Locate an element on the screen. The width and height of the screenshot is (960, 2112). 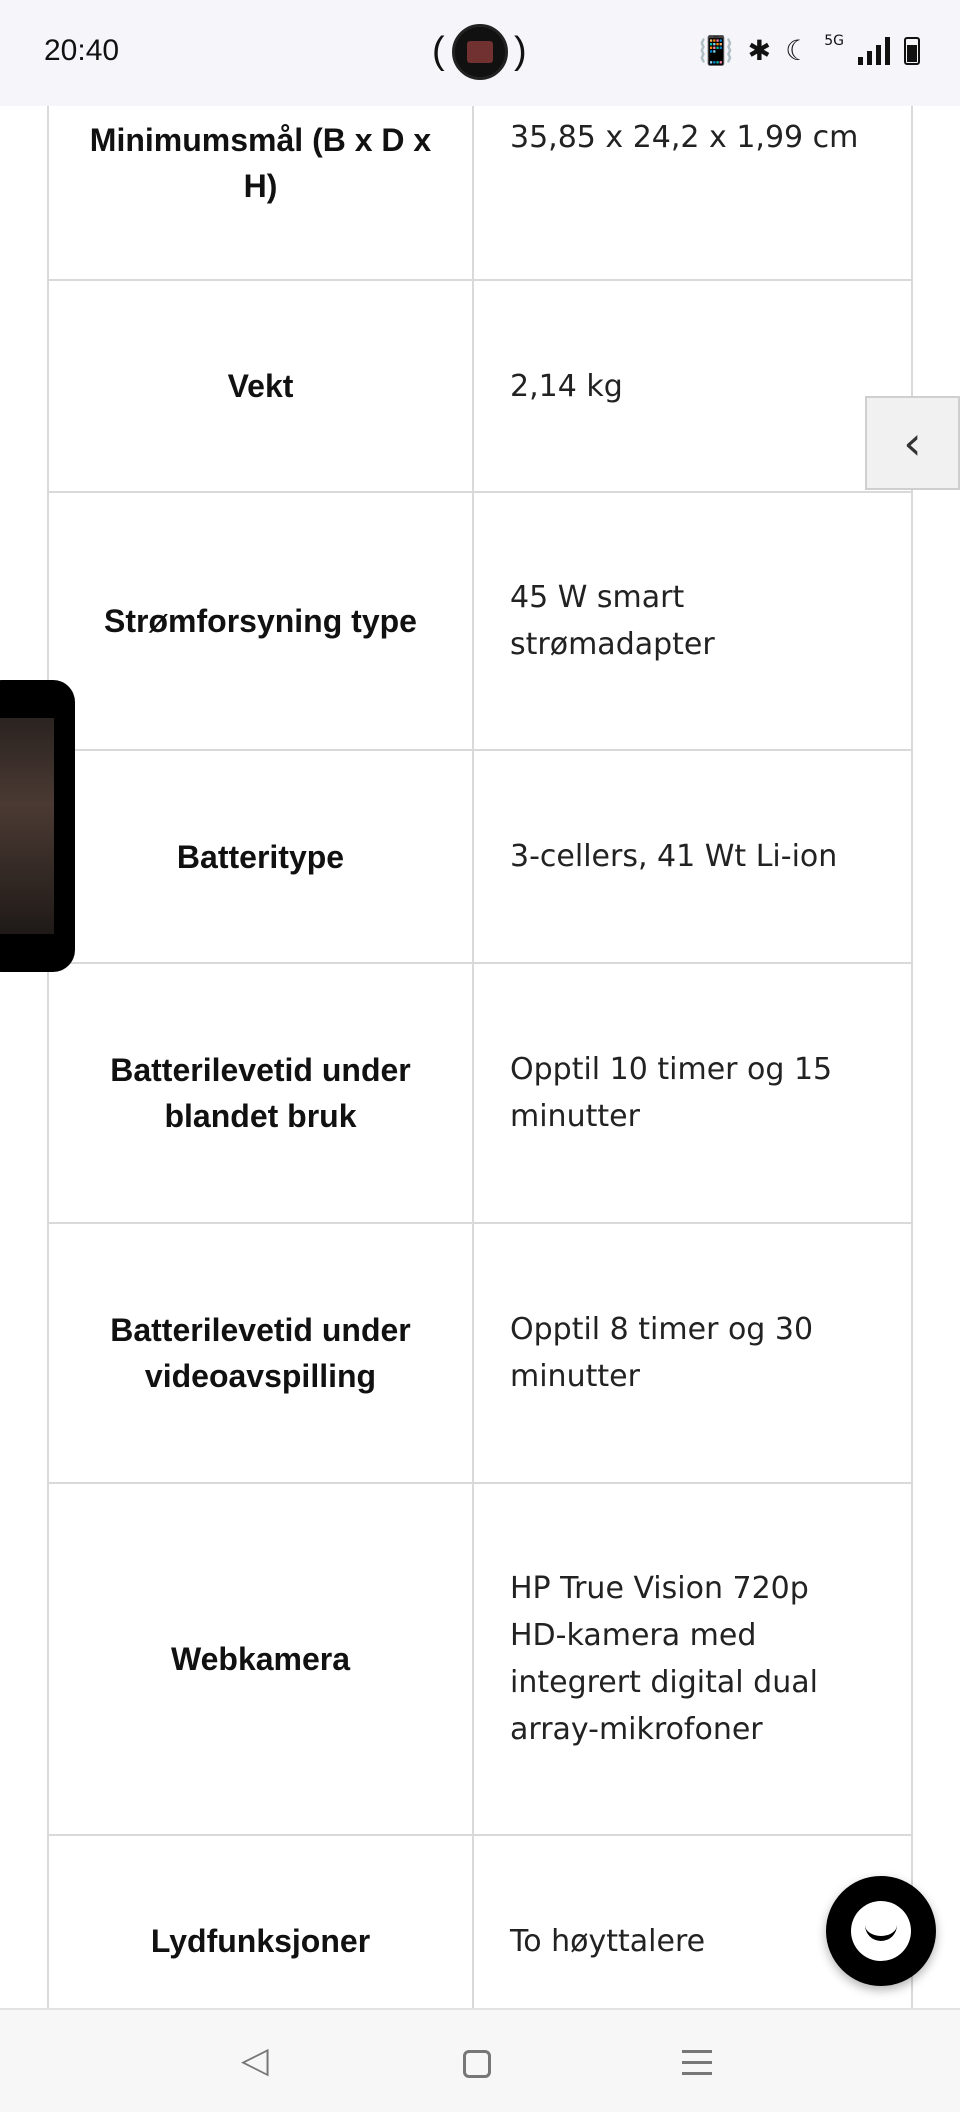
side-panel-toggle-button: ‹ is located at coordinates (912, 443).